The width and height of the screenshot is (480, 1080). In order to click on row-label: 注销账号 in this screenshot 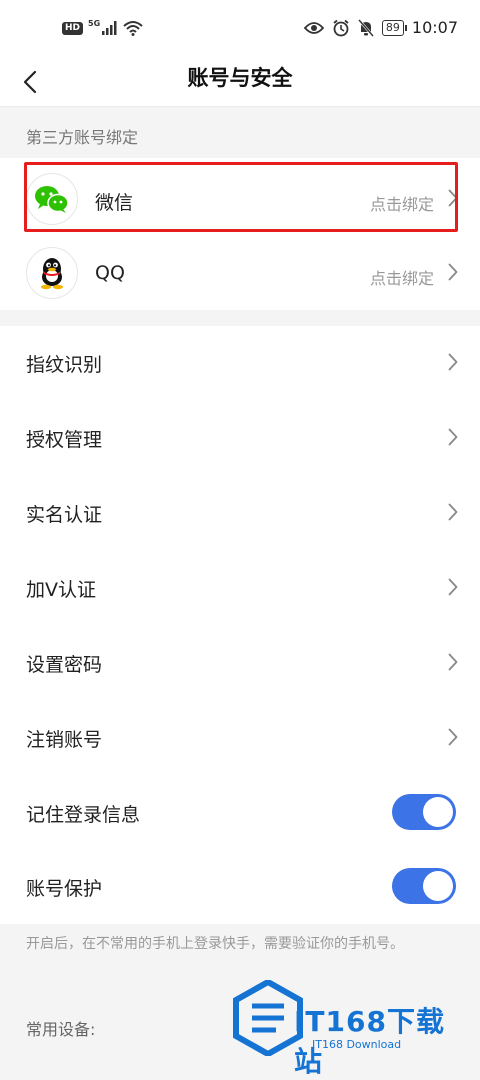, I will do `click(64, 740)`.